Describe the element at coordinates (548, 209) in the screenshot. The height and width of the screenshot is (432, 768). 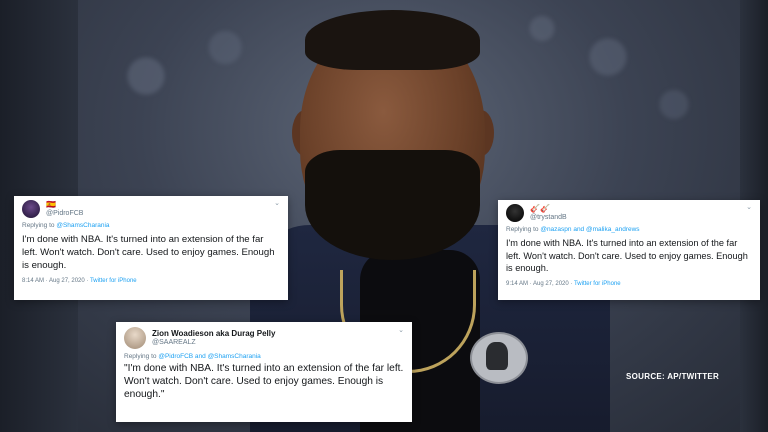
I see `display-name: 🎸🎸` at that location.